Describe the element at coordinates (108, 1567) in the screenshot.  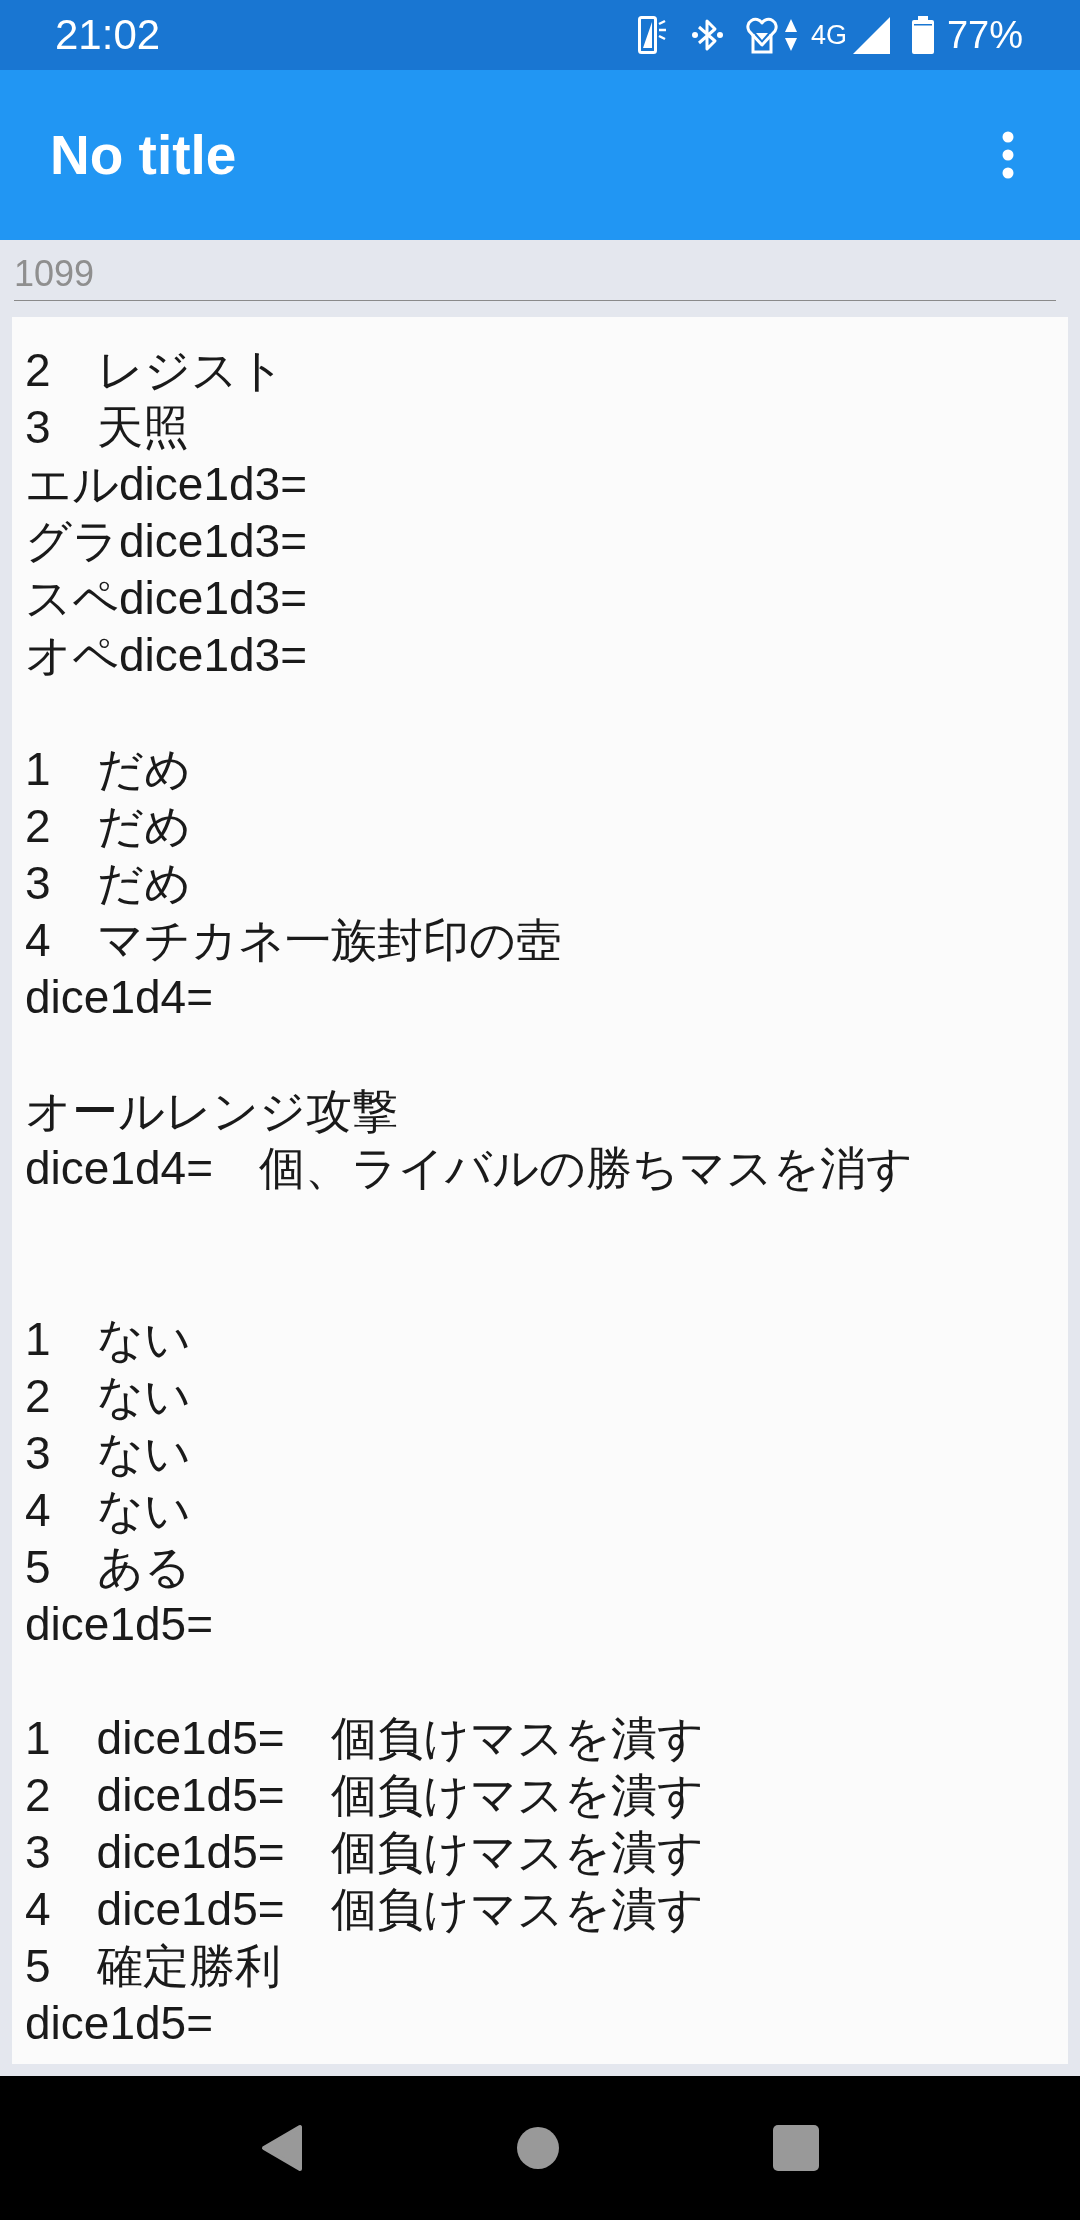
I see `text-line: 5 ある` at that location.